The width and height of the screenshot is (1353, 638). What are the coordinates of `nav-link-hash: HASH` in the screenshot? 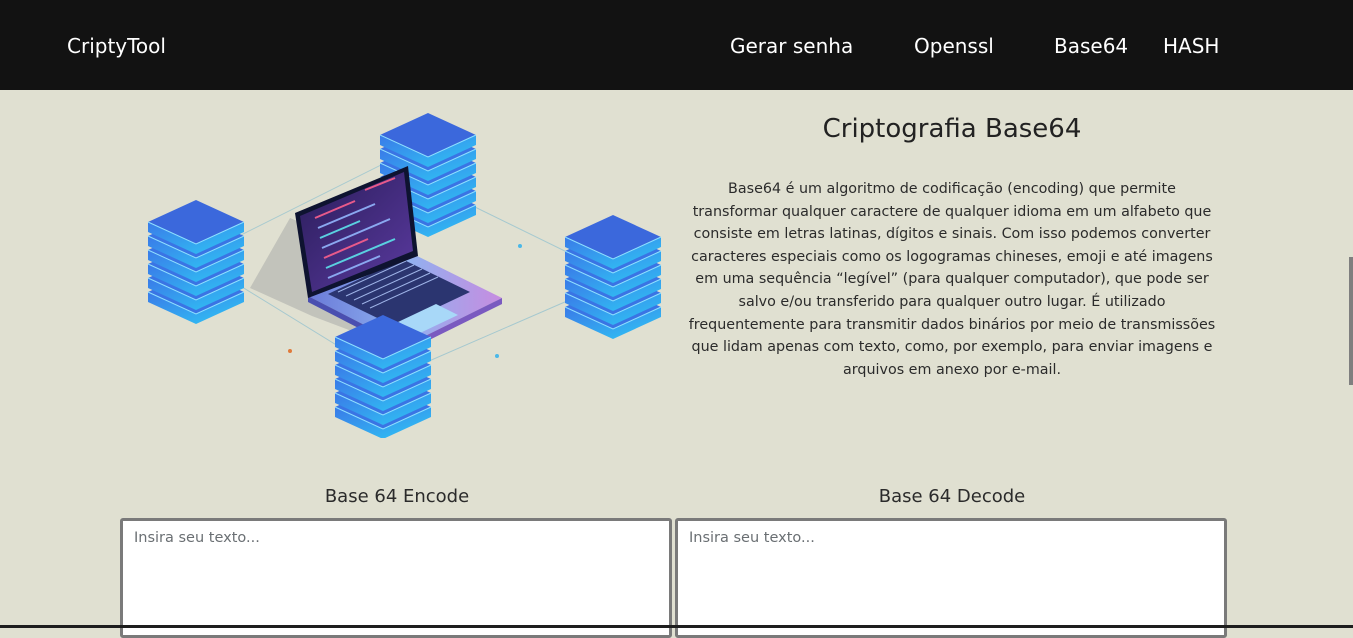 It's located at (1191, 46).